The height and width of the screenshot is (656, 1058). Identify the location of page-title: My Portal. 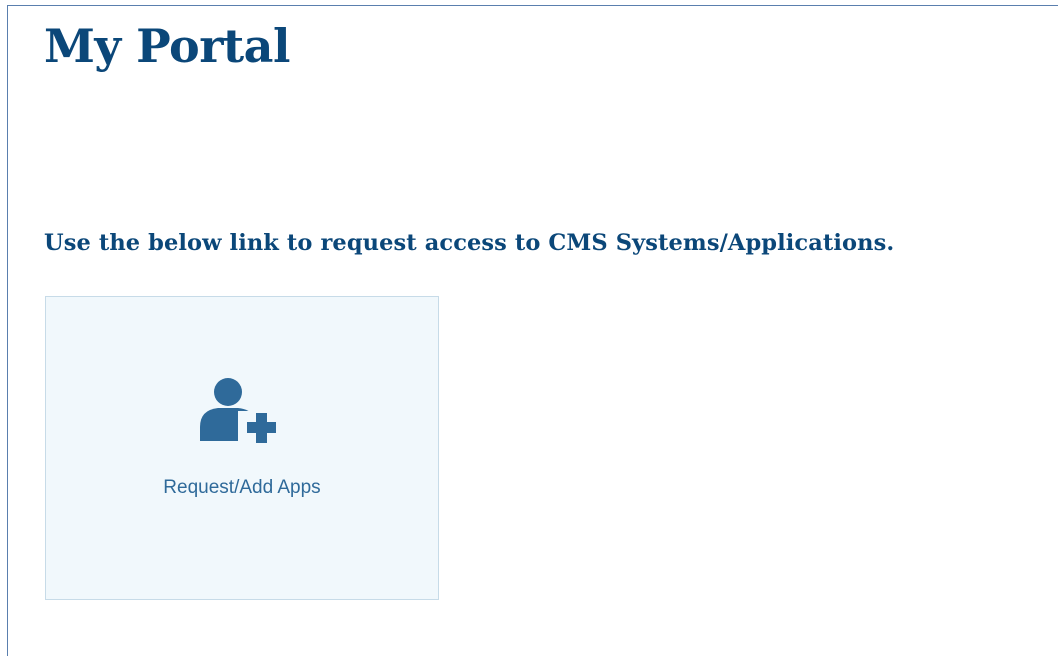
(167, 46).